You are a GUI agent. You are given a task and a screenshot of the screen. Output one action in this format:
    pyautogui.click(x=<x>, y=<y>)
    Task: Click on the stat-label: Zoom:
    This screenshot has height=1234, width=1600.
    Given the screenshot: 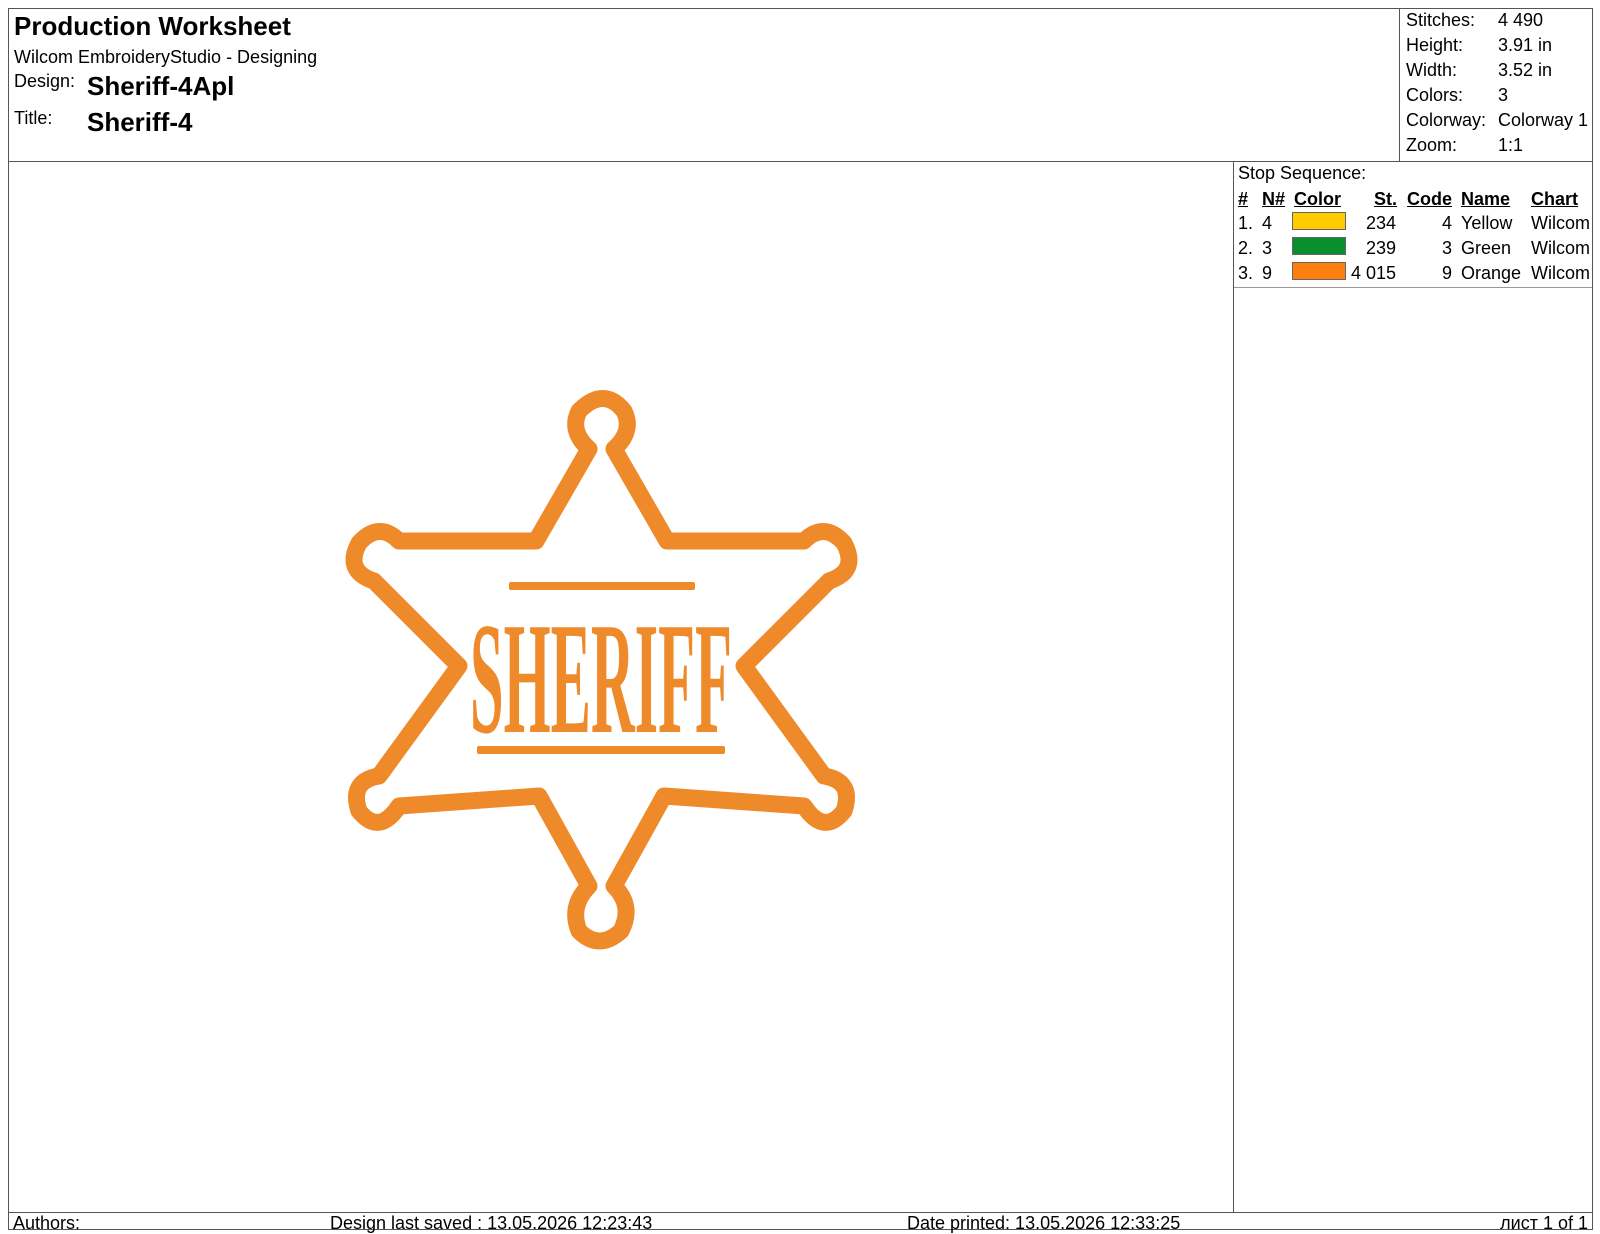 What is the action you would take?
    pyautogui.click(x=1432, y=145)
    